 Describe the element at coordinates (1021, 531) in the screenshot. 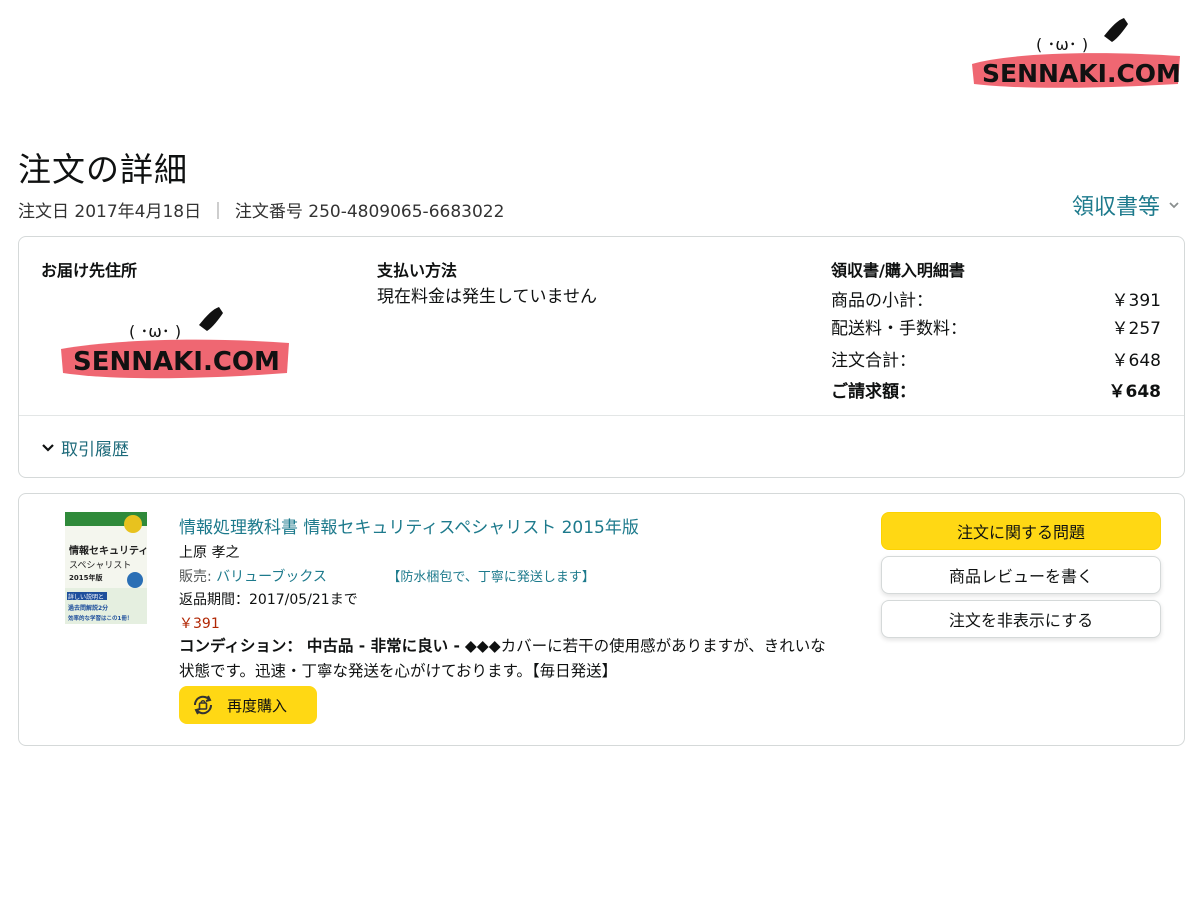

I see `order-problem-button: 注文に関する問題` at that location.